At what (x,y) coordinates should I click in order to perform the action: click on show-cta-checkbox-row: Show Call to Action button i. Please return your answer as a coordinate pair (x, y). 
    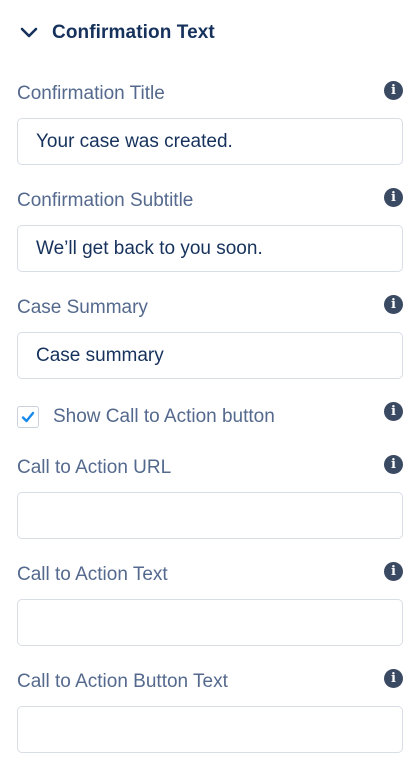
    Looking at the image, I should click on (210, 417).